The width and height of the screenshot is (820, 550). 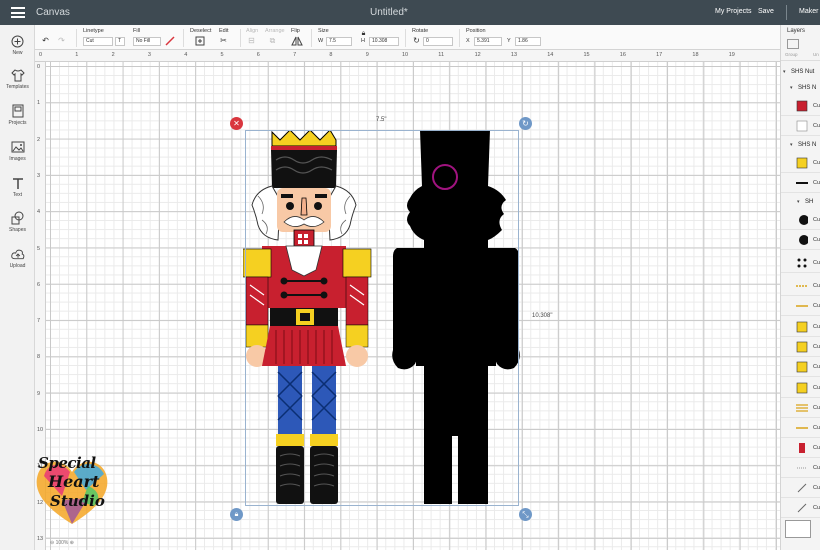 I want to click on linetype-tool-icon: T, so click(x=120, y=41).